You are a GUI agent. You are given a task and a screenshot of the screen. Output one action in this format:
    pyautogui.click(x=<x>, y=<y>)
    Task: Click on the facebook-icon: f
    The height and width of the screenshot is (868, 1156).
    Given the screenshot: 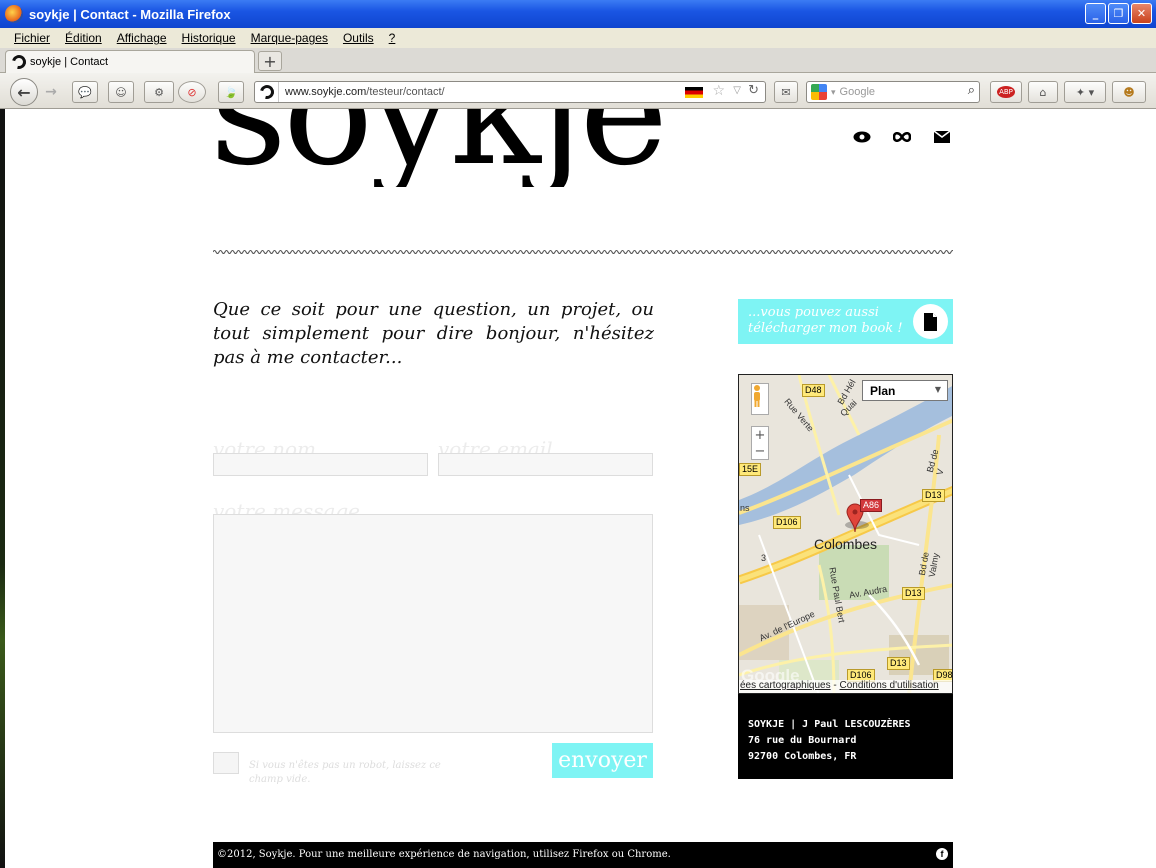 What is the action you would take?
    pyautogui.click(x=942, y=854)
    